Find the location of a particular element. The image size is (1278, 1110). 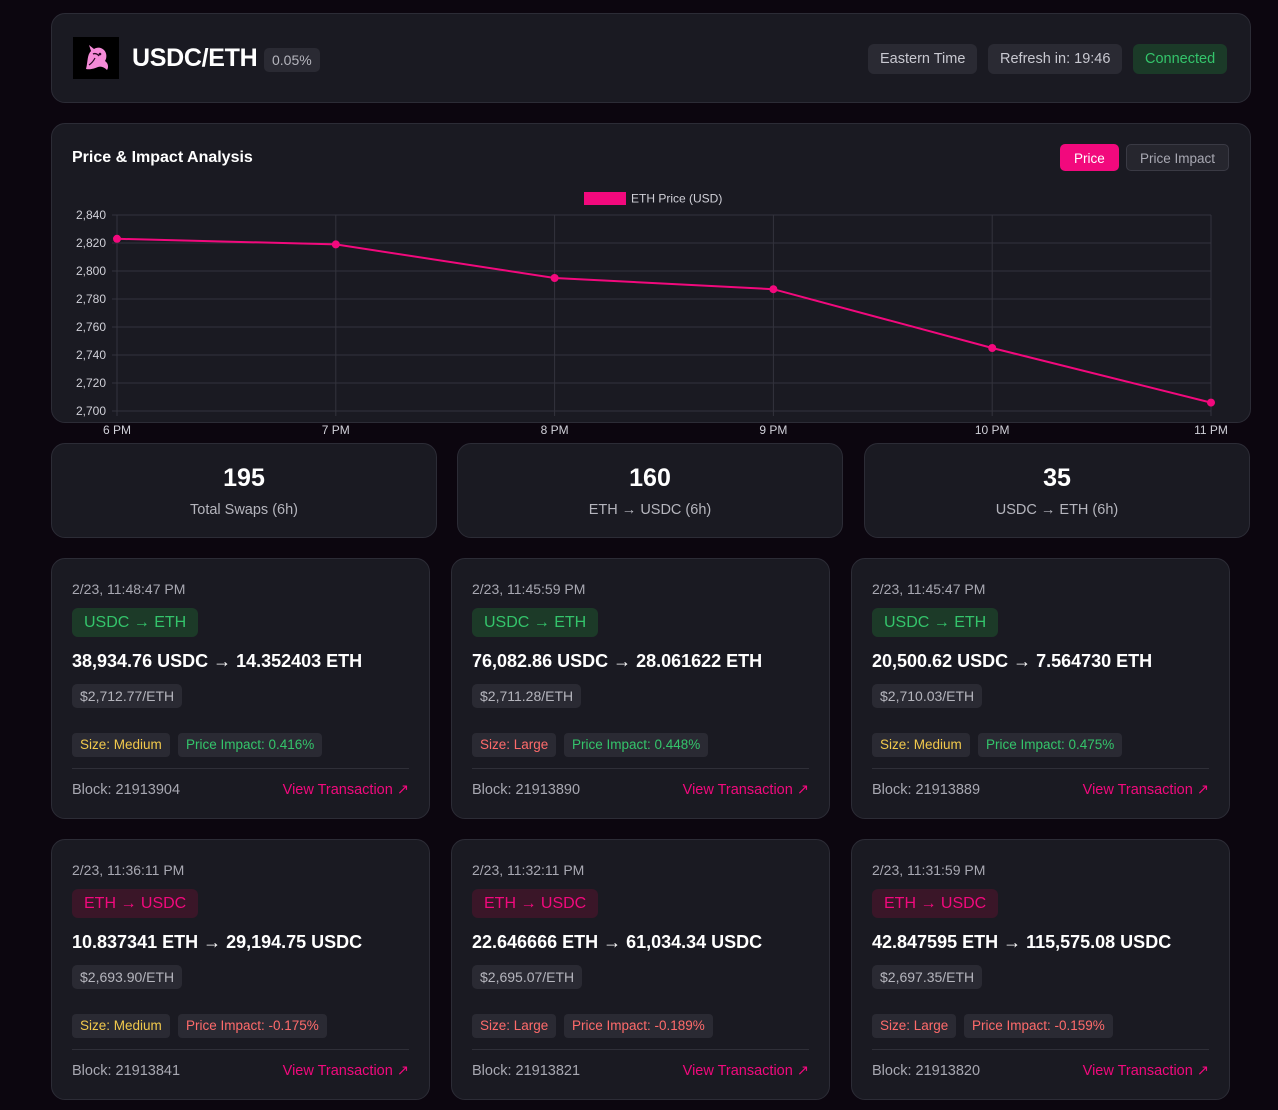

y-tick-label: 2,760 is located at coordinates (91, 327).